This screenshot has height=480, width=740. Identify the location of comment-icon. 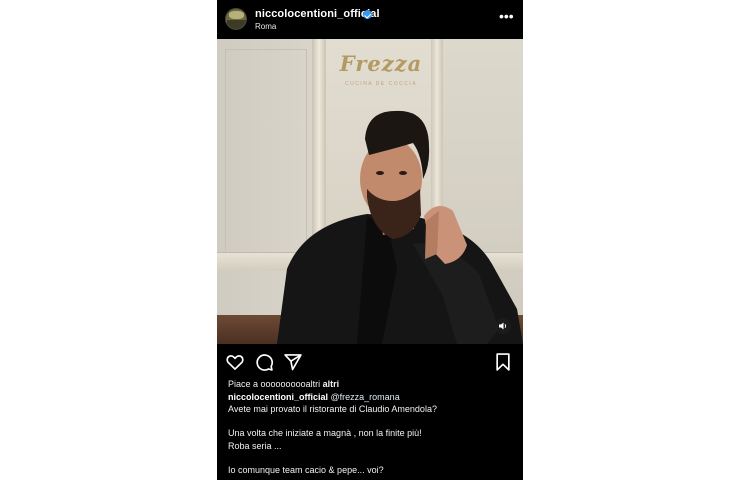
(264, 362).